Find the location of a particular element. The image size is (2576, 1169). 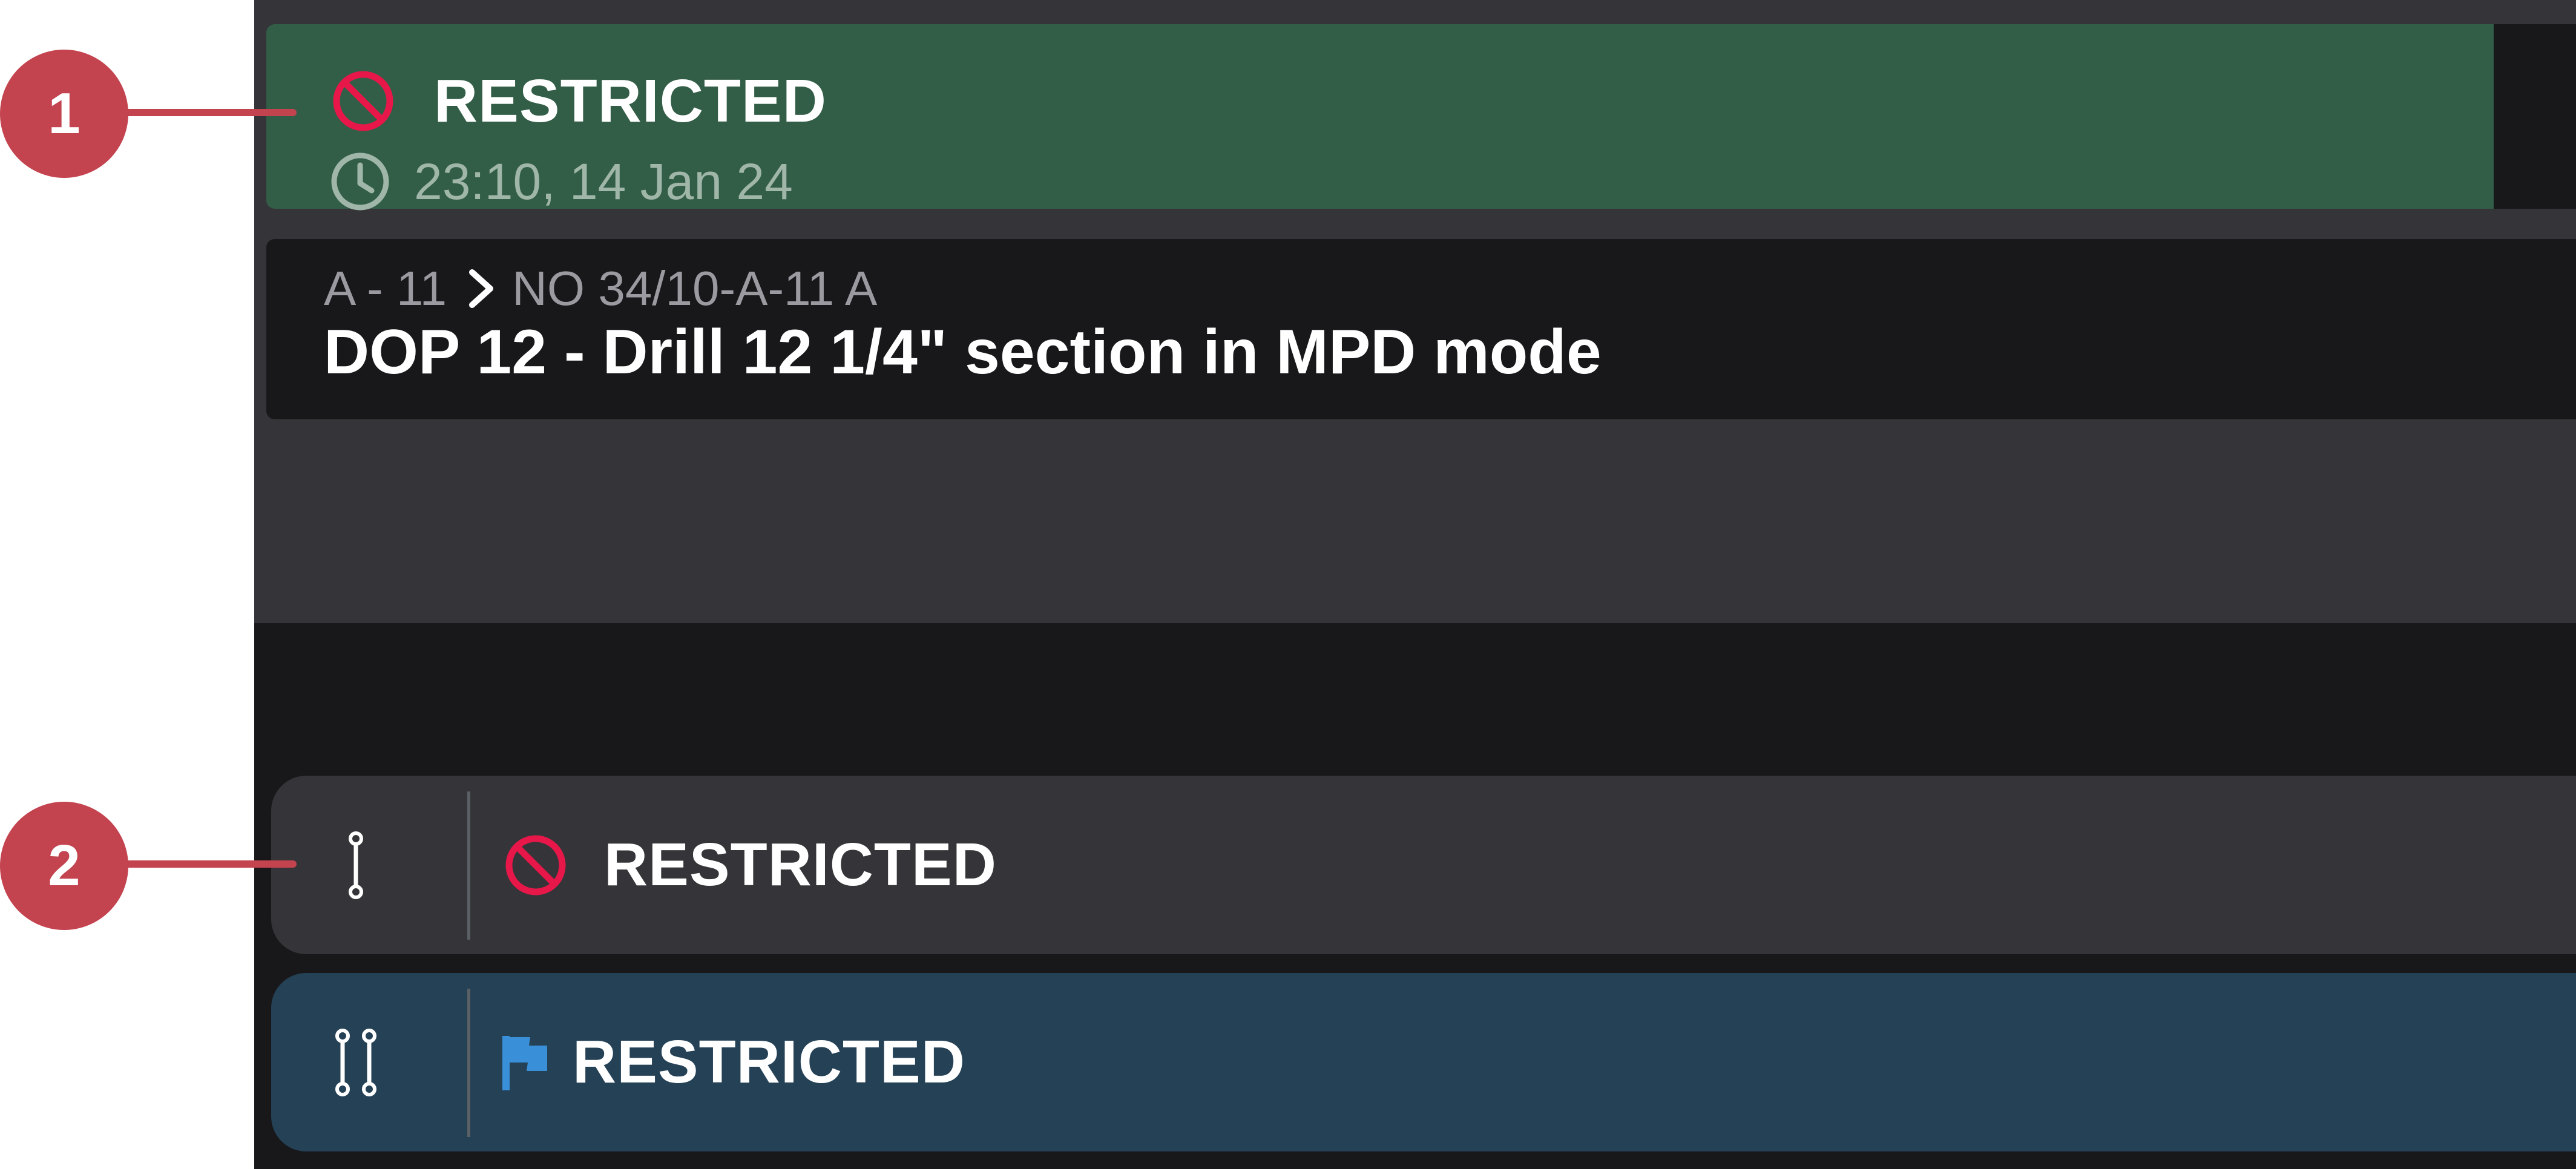

callout-badge: 2 is located at coordinates (64, 866).